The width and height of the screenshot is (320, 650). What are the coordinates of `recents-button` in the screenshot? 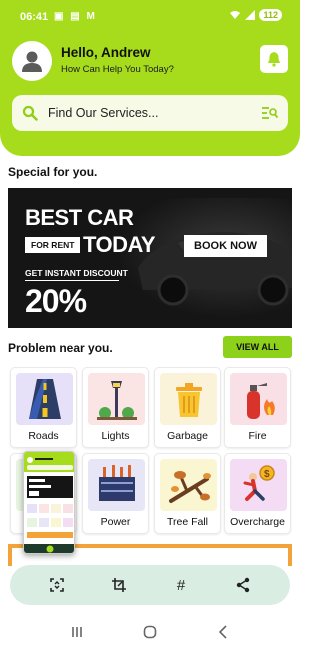 It's located at (77, 632).